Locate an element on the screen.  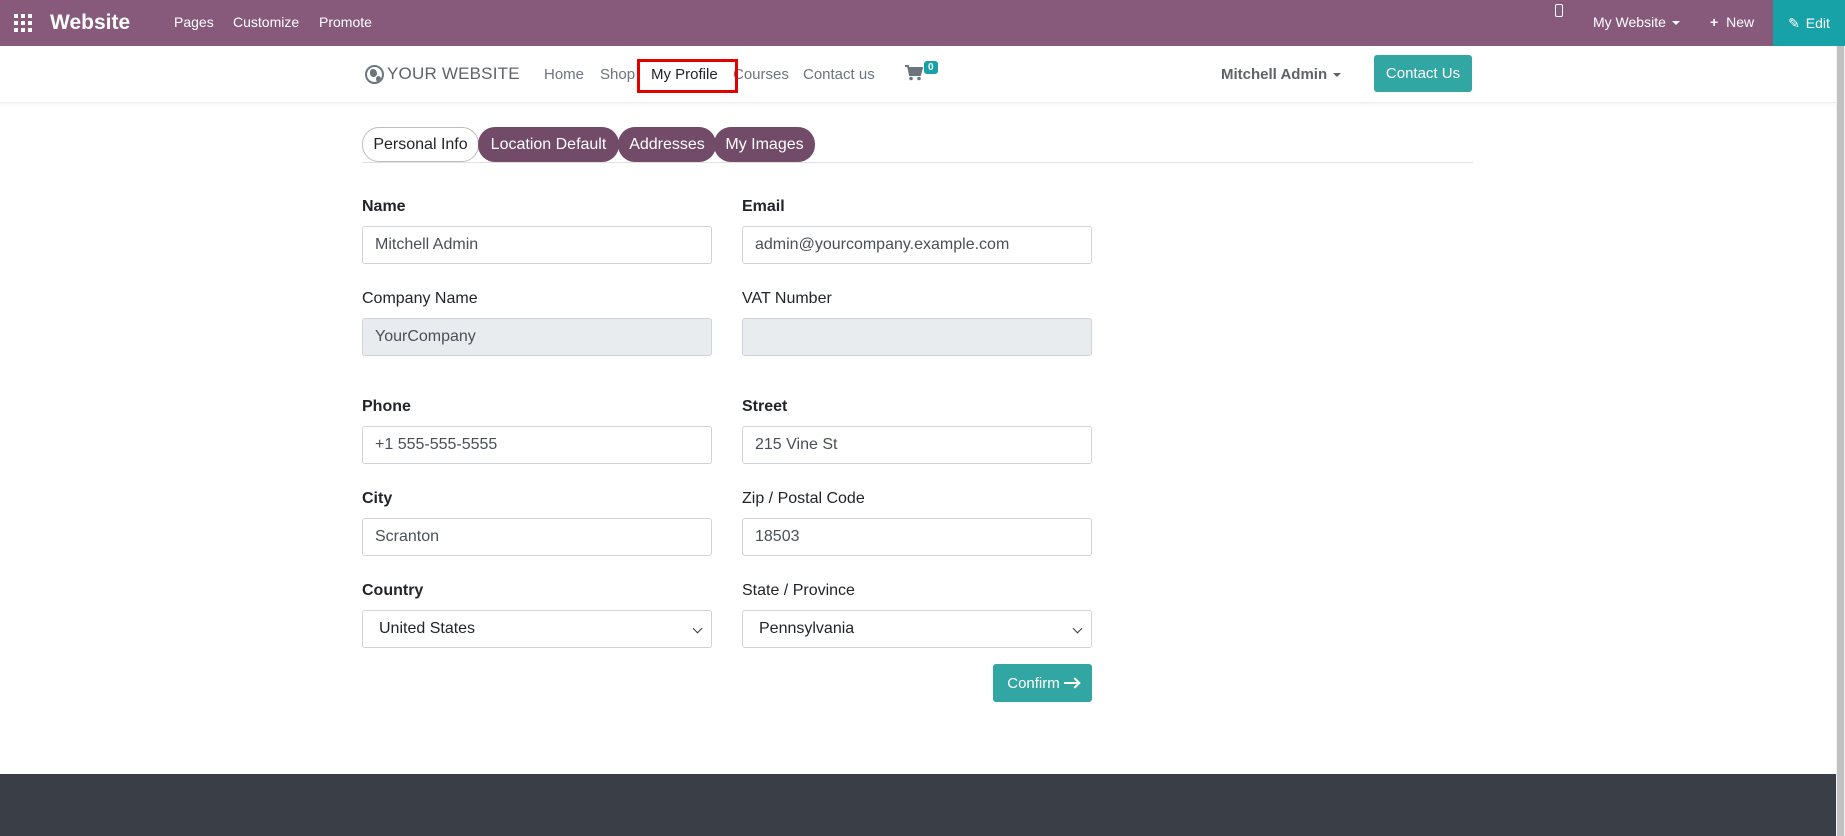
name-label: Name is located at coordinates (384, 206).